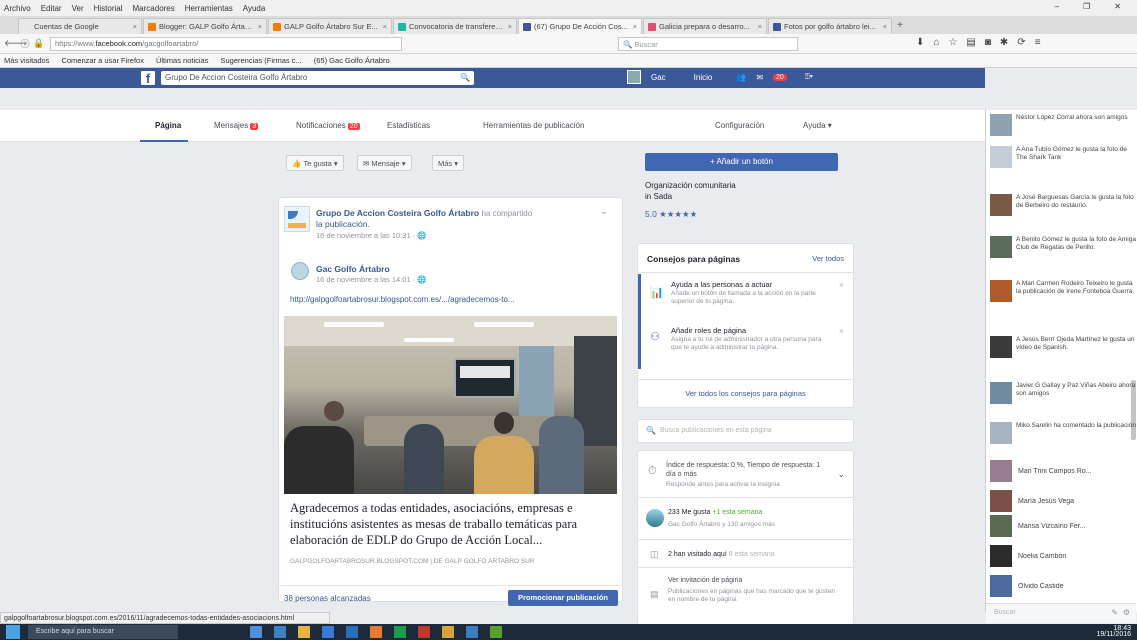 The width and height of the screenshot is (1137, 640). Describe the element at coordinates (397, 213) in the screenshot. I see `post-author-link: Grupo De Accion Costeira Golfo Ártabro` at that location.